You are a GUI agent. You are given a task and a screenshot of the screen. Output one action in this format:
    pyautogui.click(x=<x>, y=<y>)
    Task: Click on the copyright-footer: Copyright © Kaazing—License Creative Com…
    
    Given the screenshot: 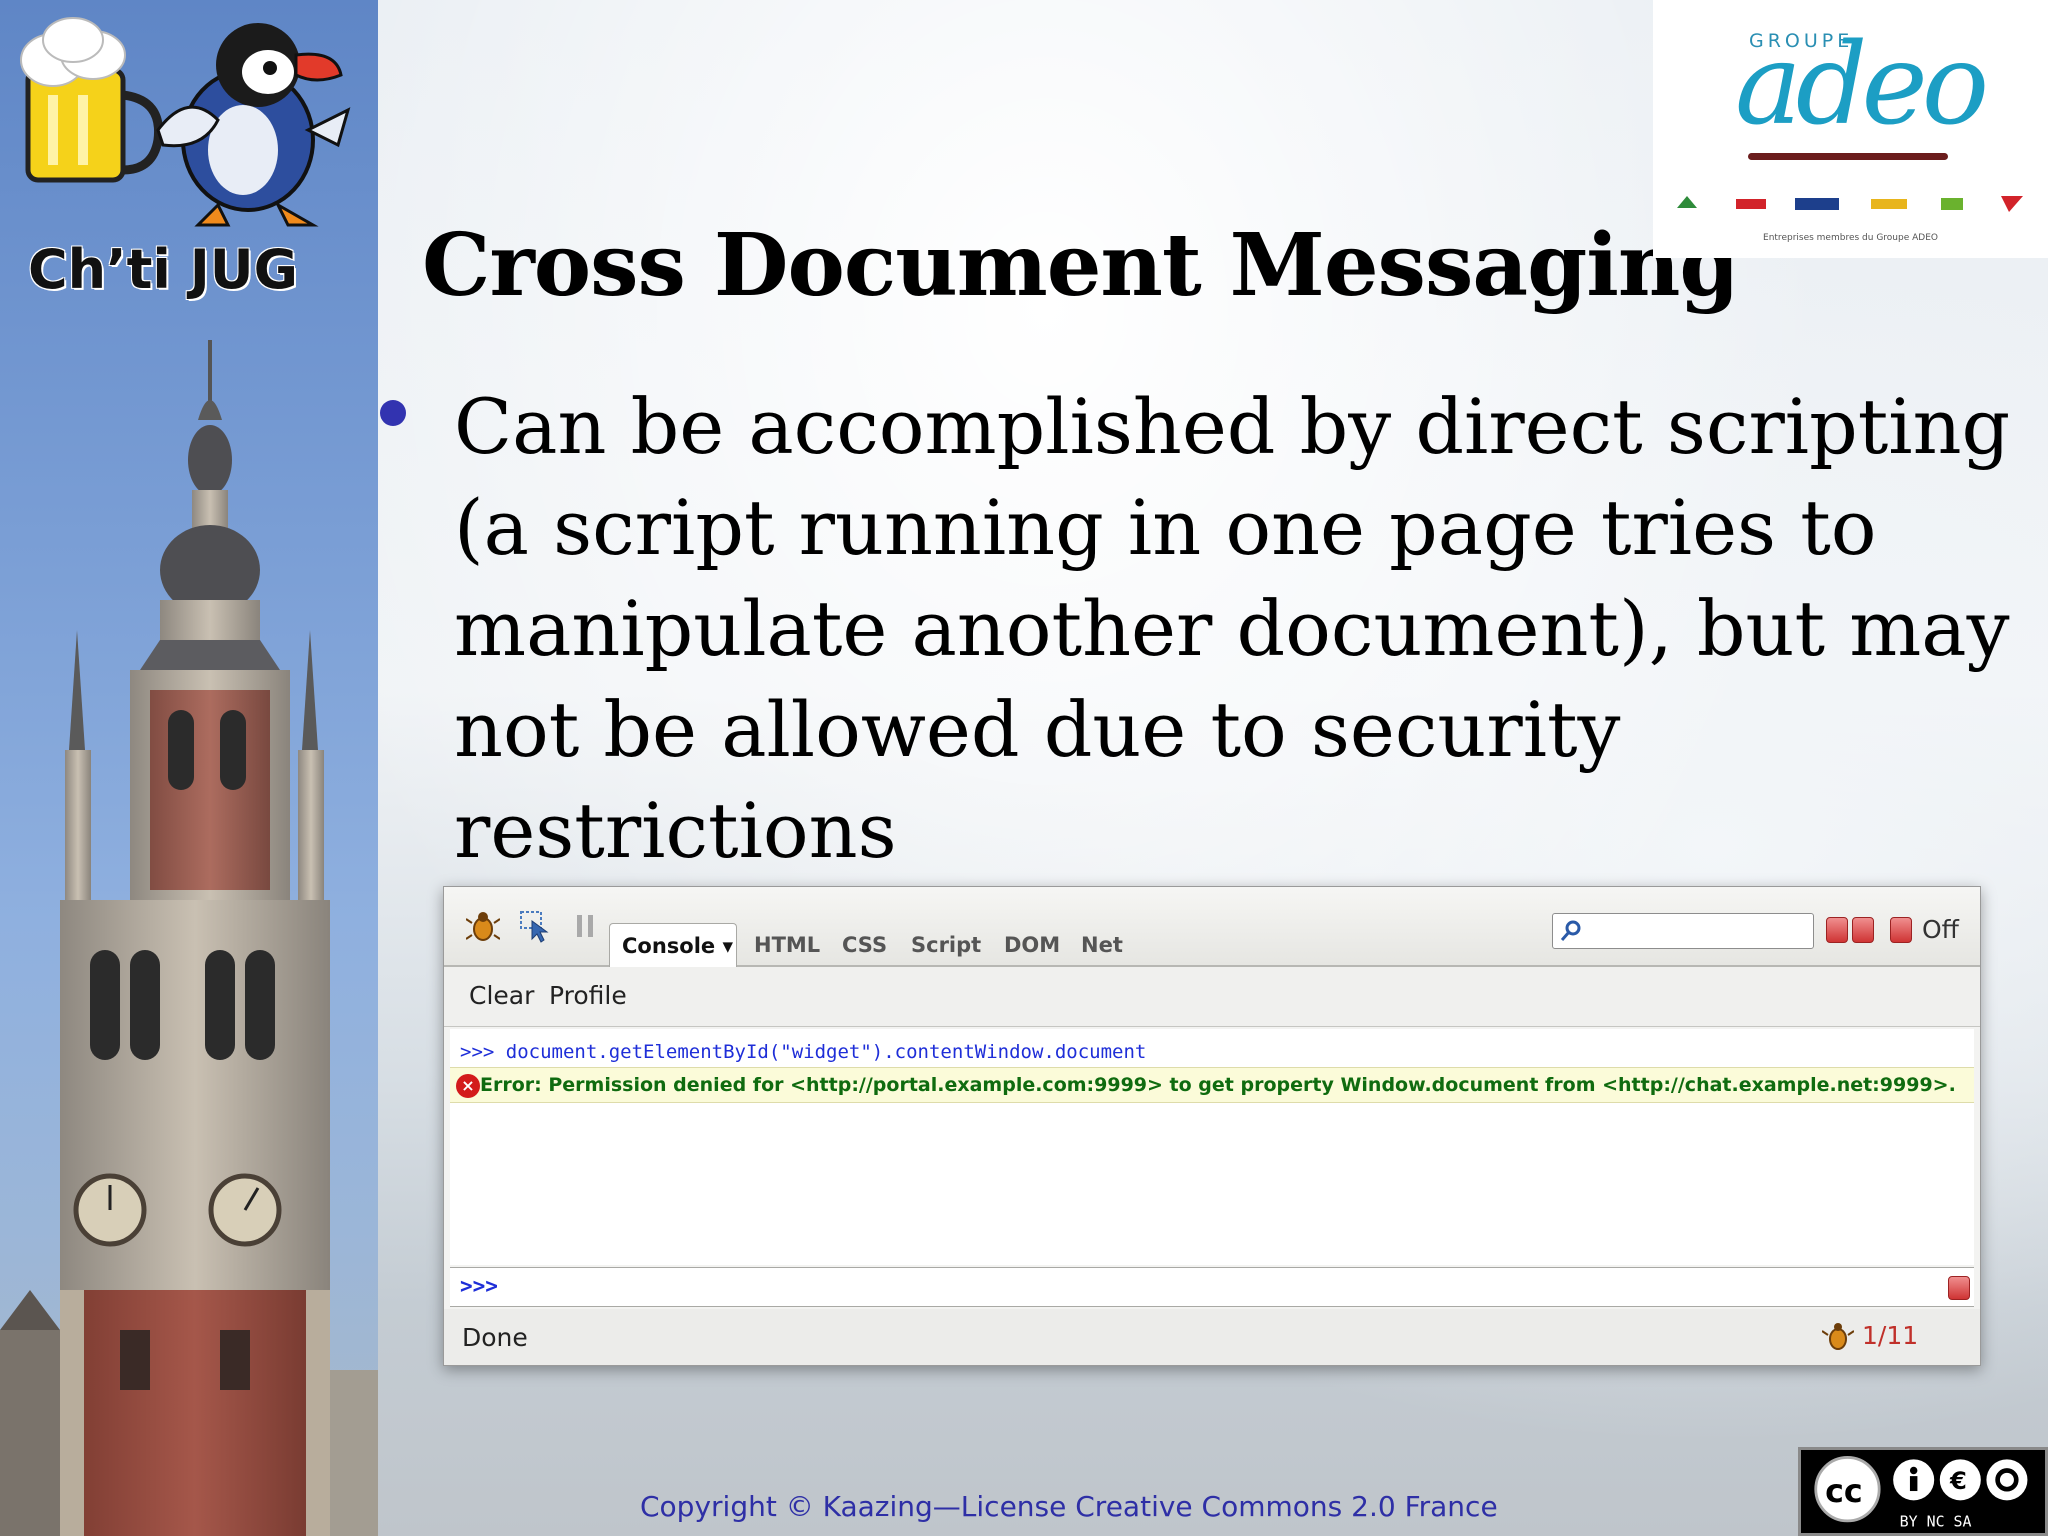 What is the action you would take?
    pyautogui.click(x=1069, y=1506)
    